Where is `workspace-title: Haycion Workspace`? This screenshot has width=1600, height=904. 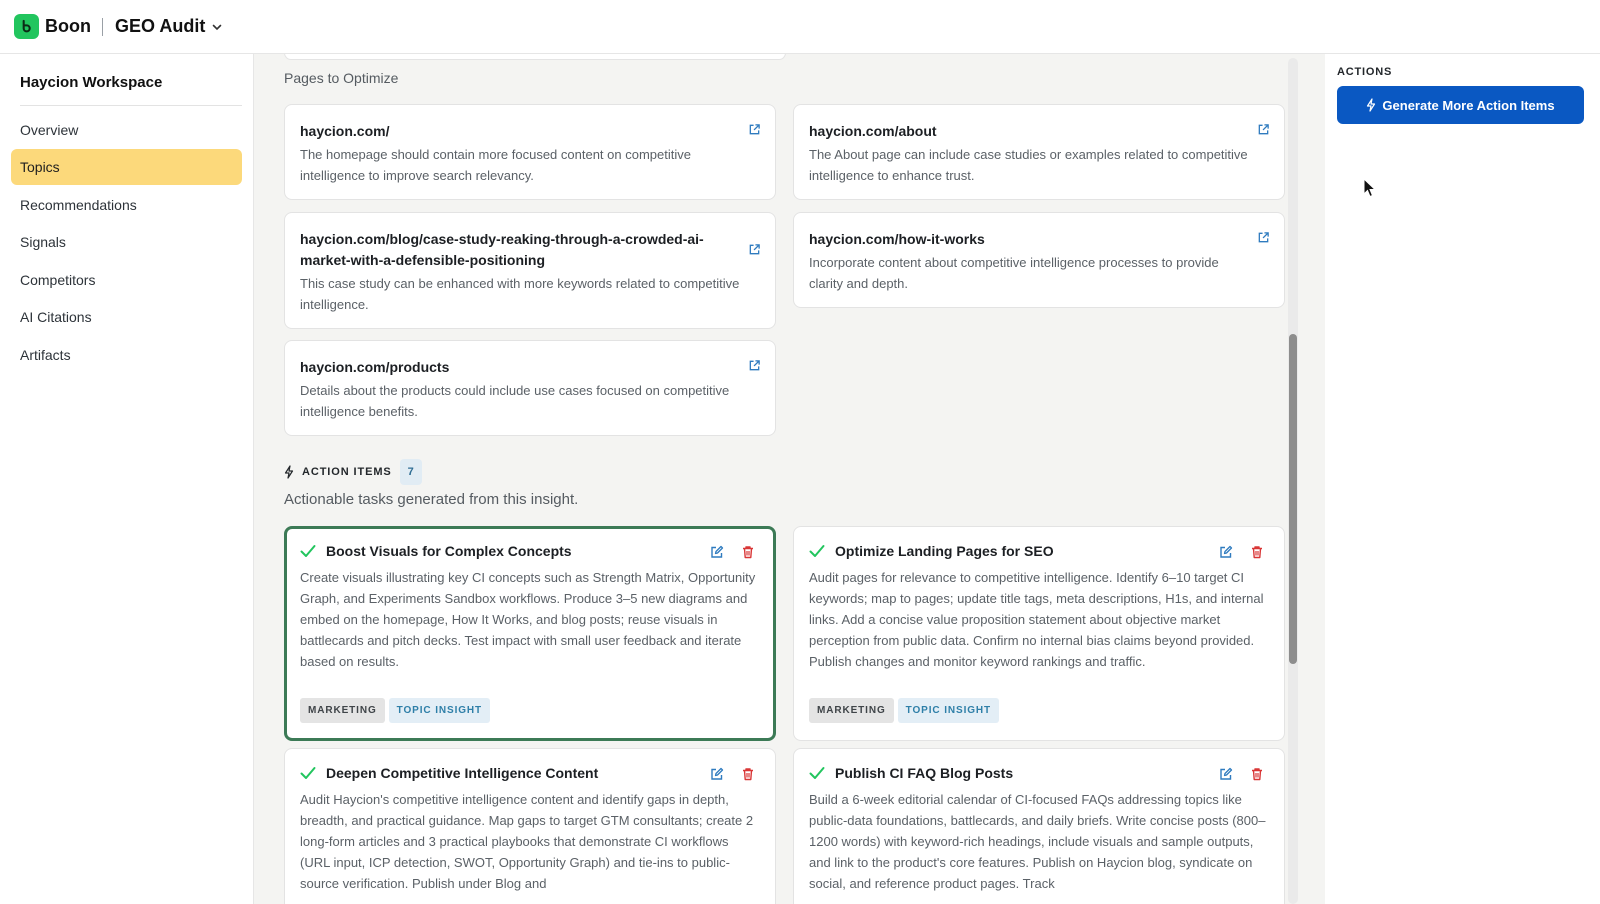
workspace-title: Haycion Workspace is located at coordinates (91, 82).